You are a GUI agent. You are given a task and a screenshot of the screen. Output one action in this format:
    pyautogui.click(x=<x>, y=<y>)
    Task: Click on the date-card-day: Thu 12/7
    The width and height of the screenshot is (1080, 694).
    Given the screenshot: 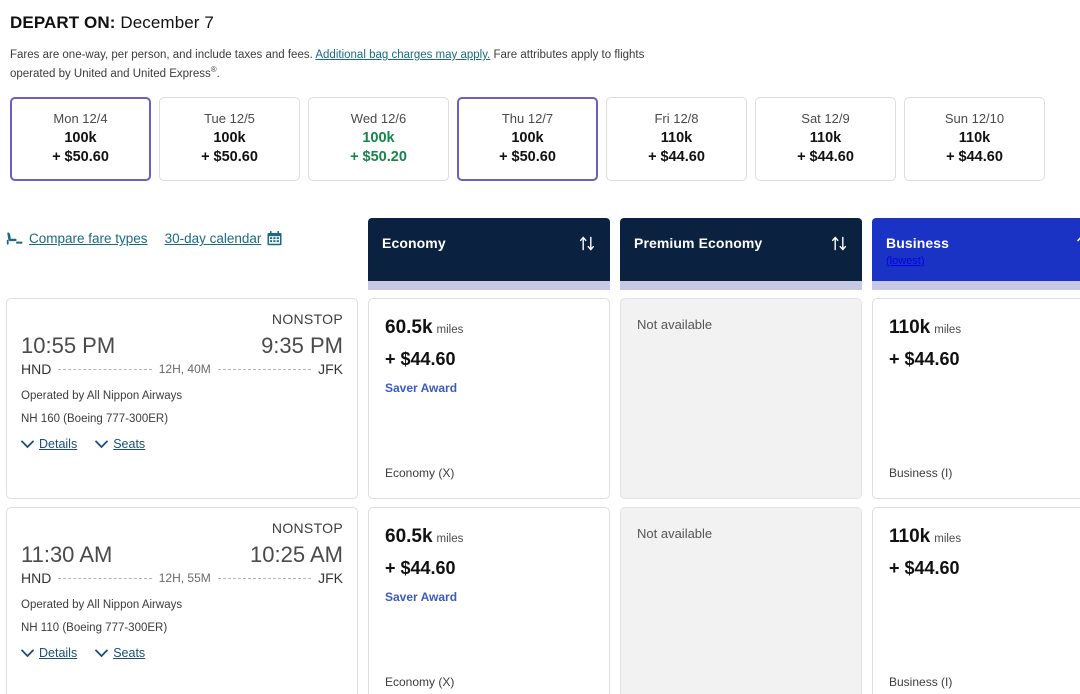 What is the action you would take?
    pyautogui.click(x=527, y=118)
    